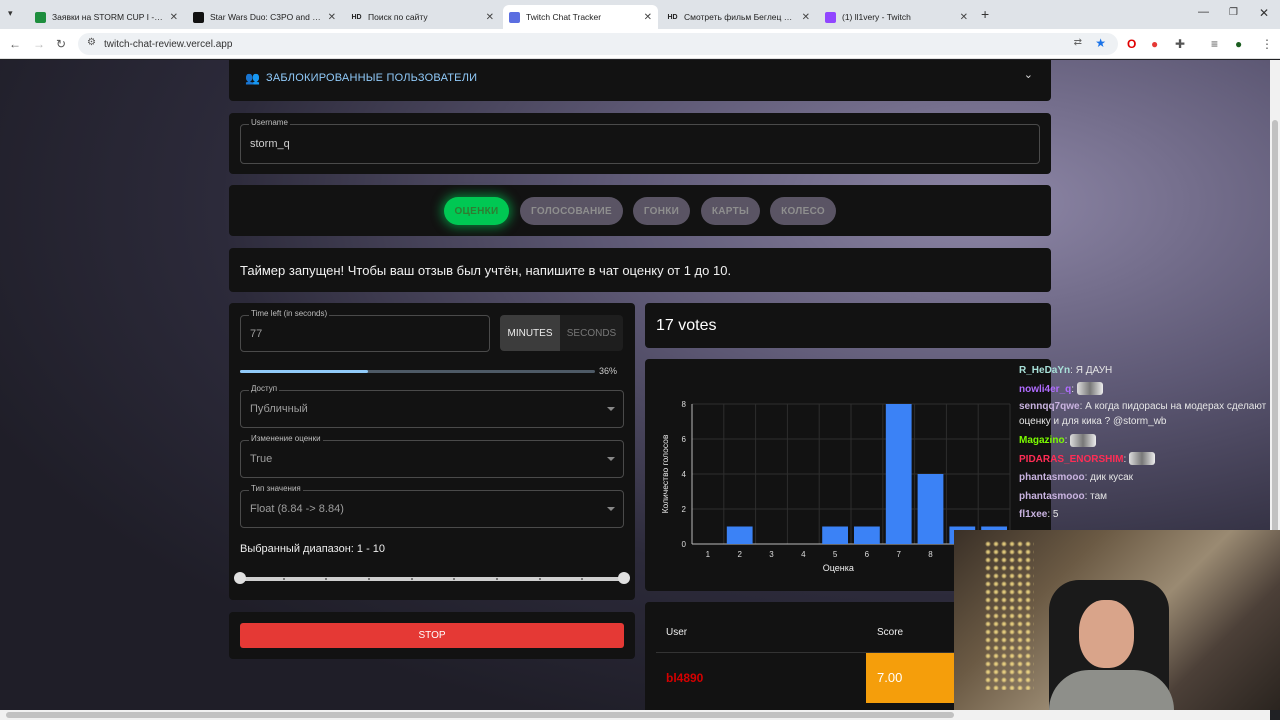 The image size is (1280, 720). What do you see at coordinates (571, 211) in the screenshot?
I see `mode-chip-voting: ГОЛОСОВАНИЕ` at bounding box center [571, 211].